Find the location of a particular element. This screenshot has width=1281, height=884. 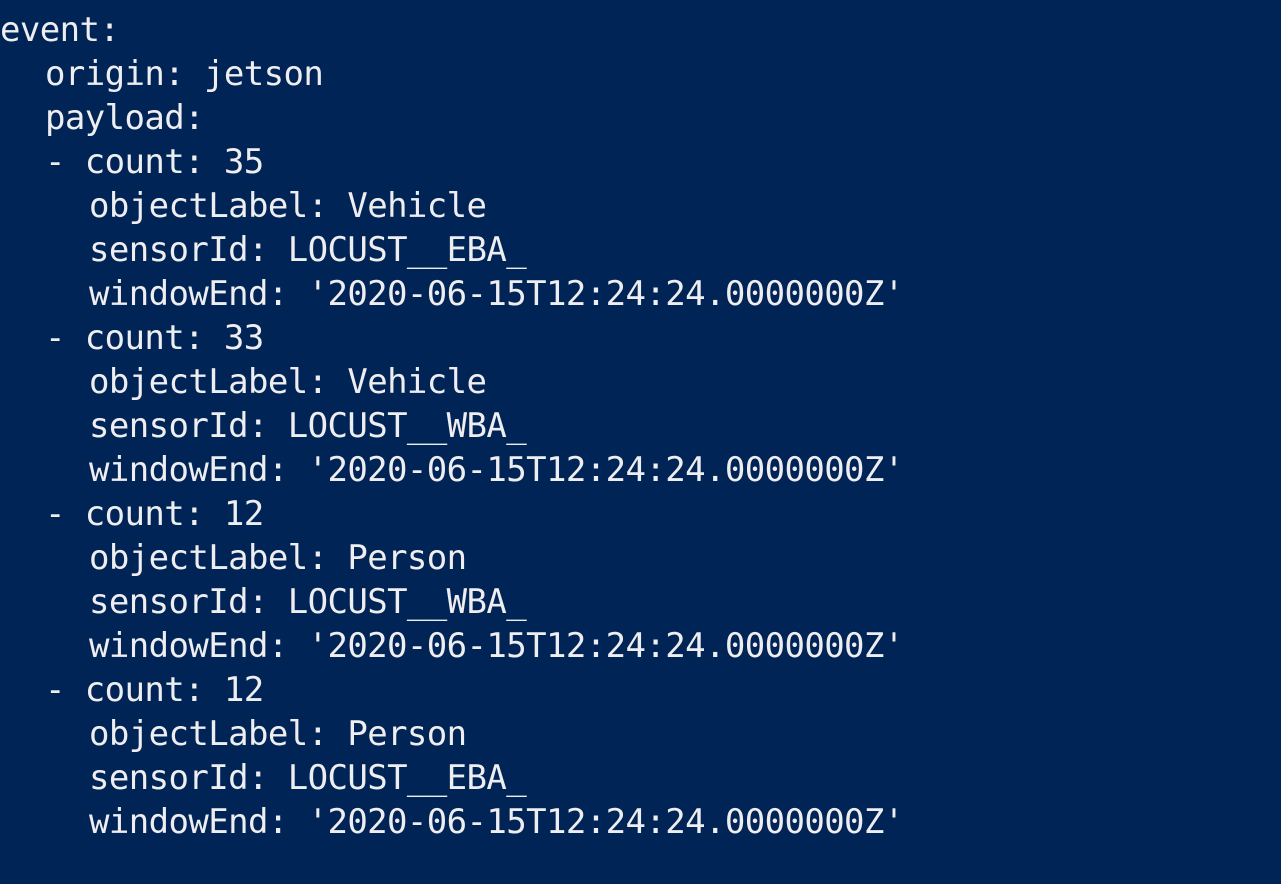

yaml-line-event: event: is located at coordinates (60, 30).